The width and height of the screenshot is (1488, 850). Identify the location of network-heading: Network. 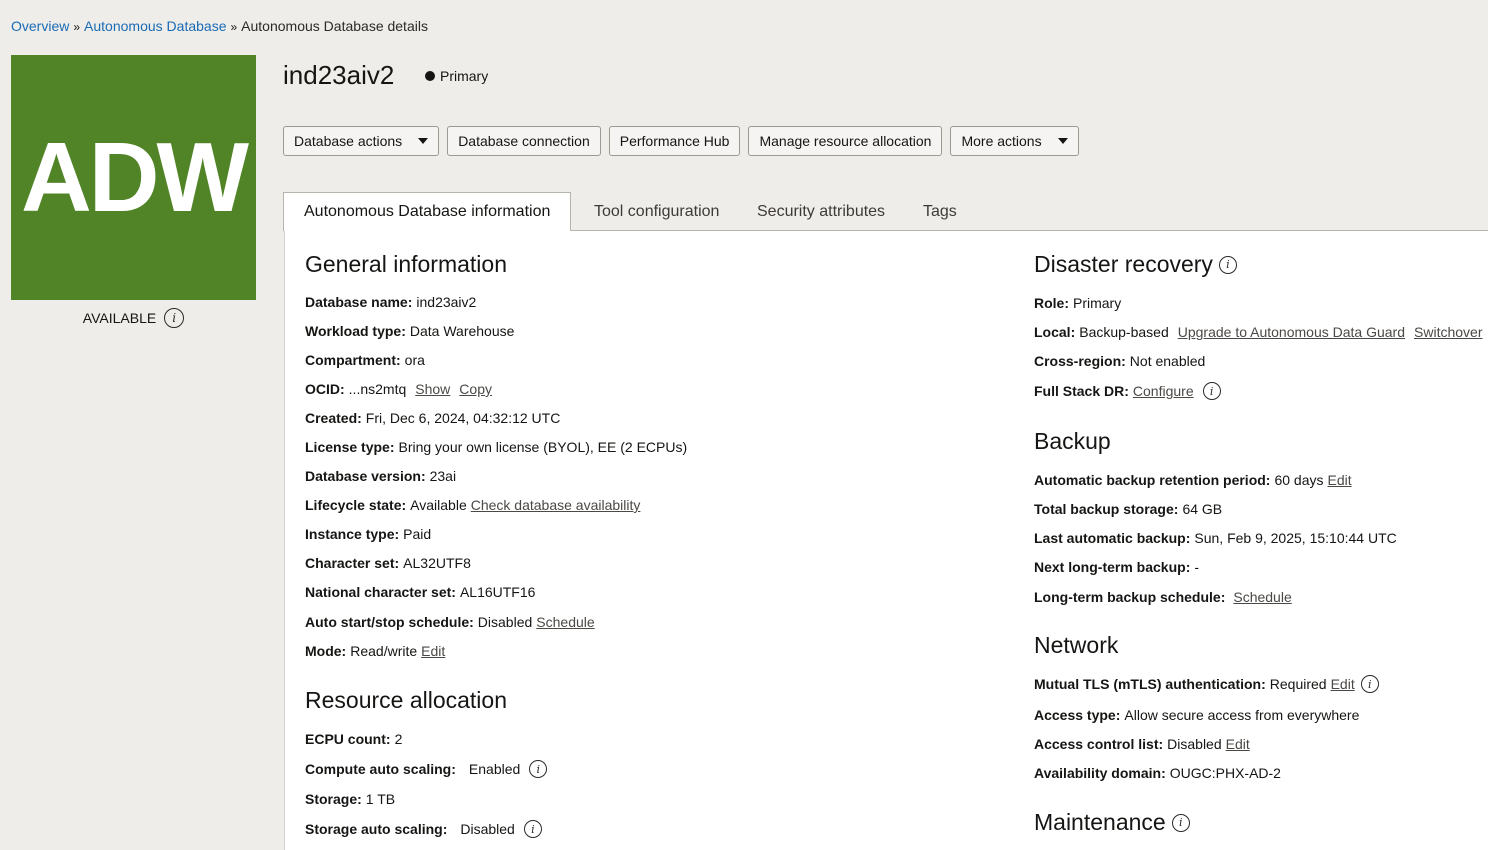
(1076, 645).